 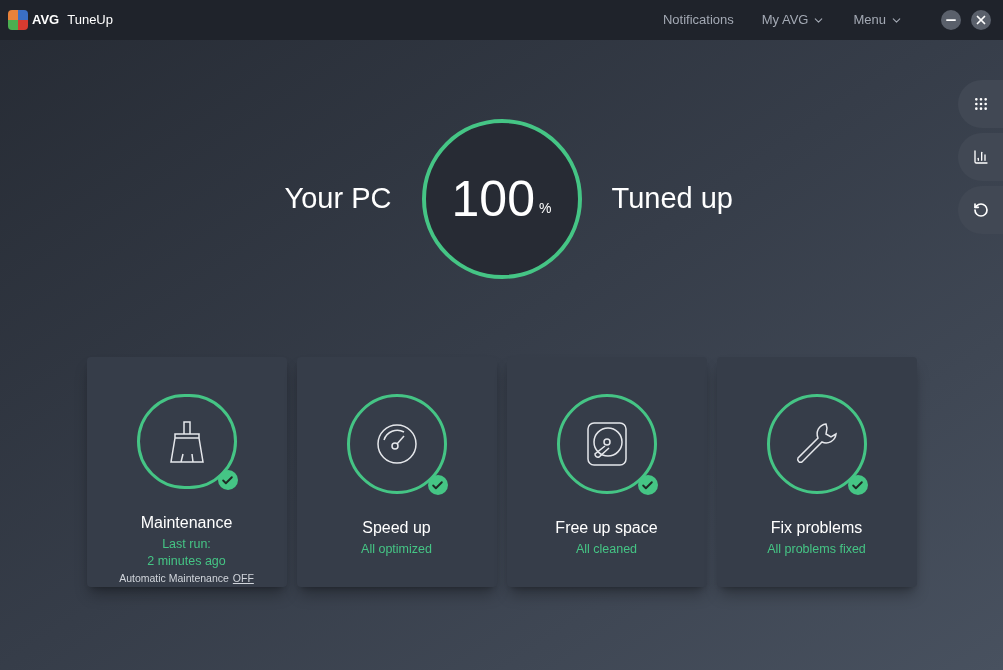 I want to click on nav-menu-item: Menu, so click(x=878, y=20).